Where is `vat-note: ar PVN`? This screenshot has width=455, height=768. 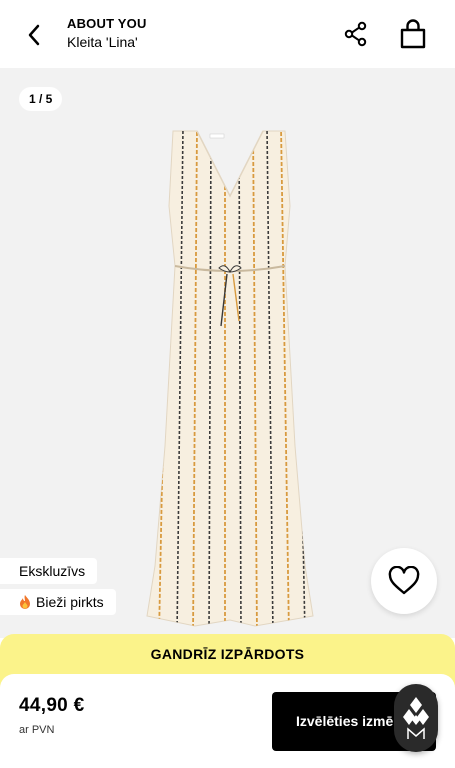 vat-note: ar PVN is located at coordinates (37, 730).